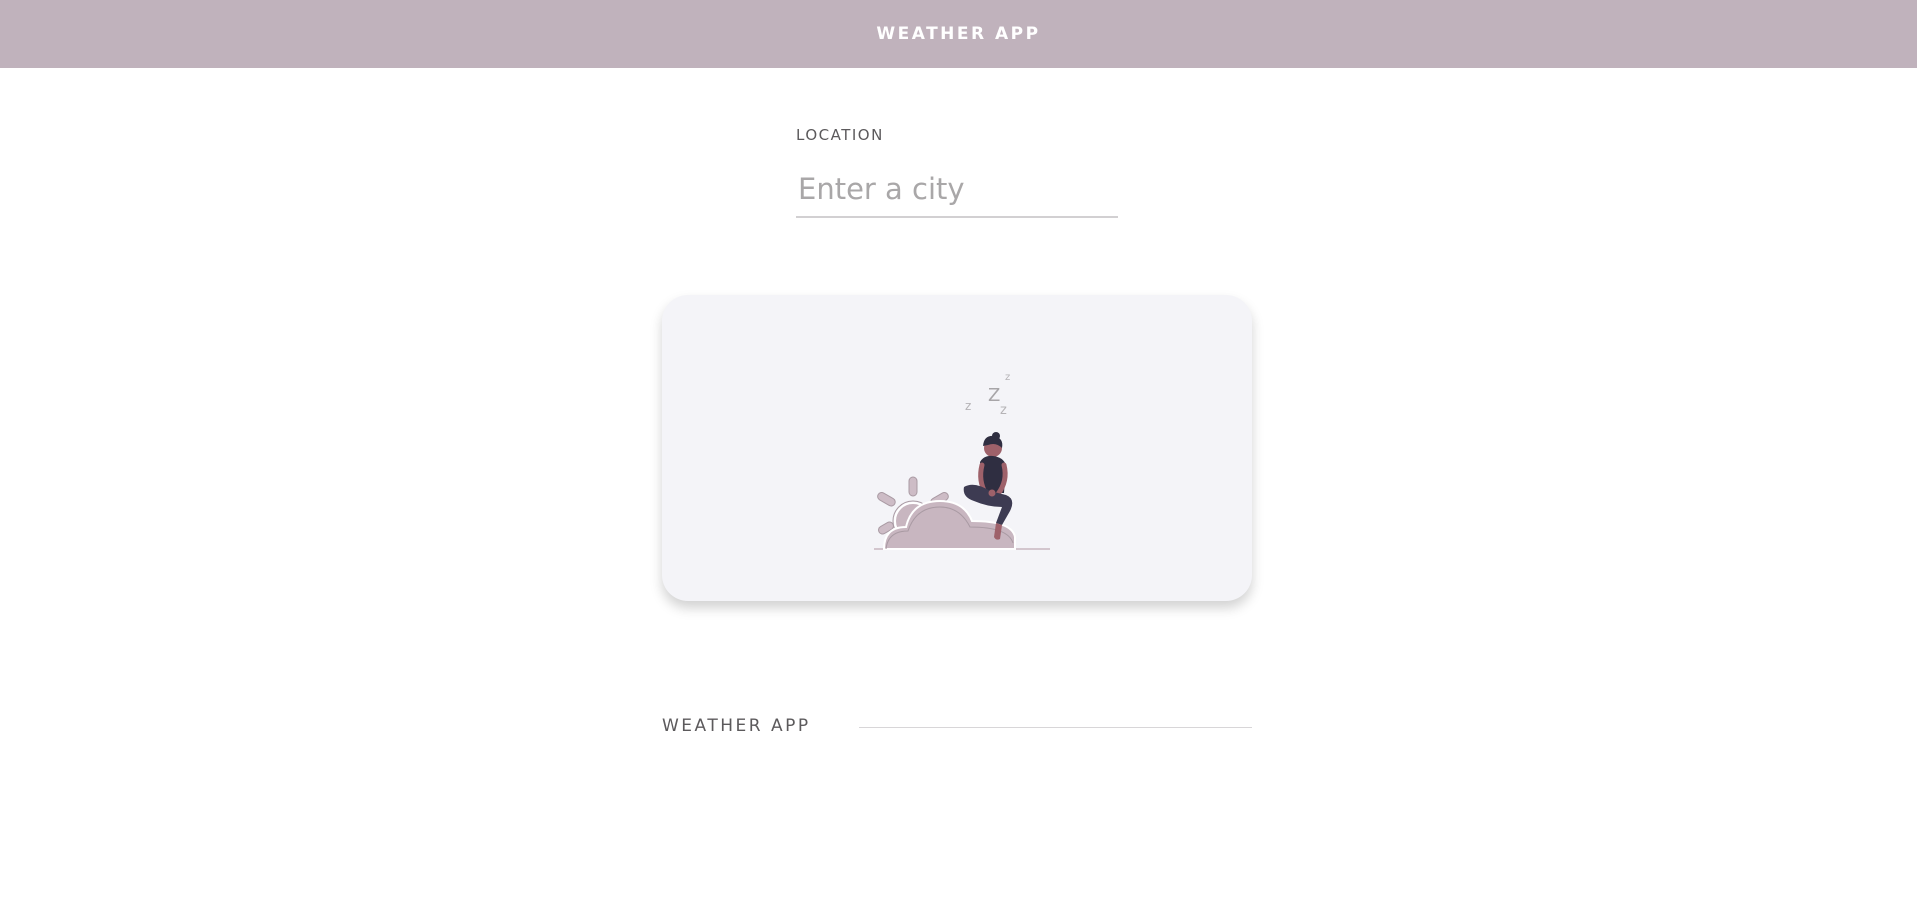 This screenshot has height=897, width=1917. I want to click on sleeping-person-on-cloud-illustration: z Z z z, so click(962, 461).